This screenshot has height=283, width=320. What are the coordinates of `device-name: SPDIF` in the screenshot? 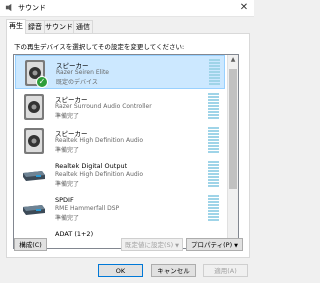 It's located at (64, 200).